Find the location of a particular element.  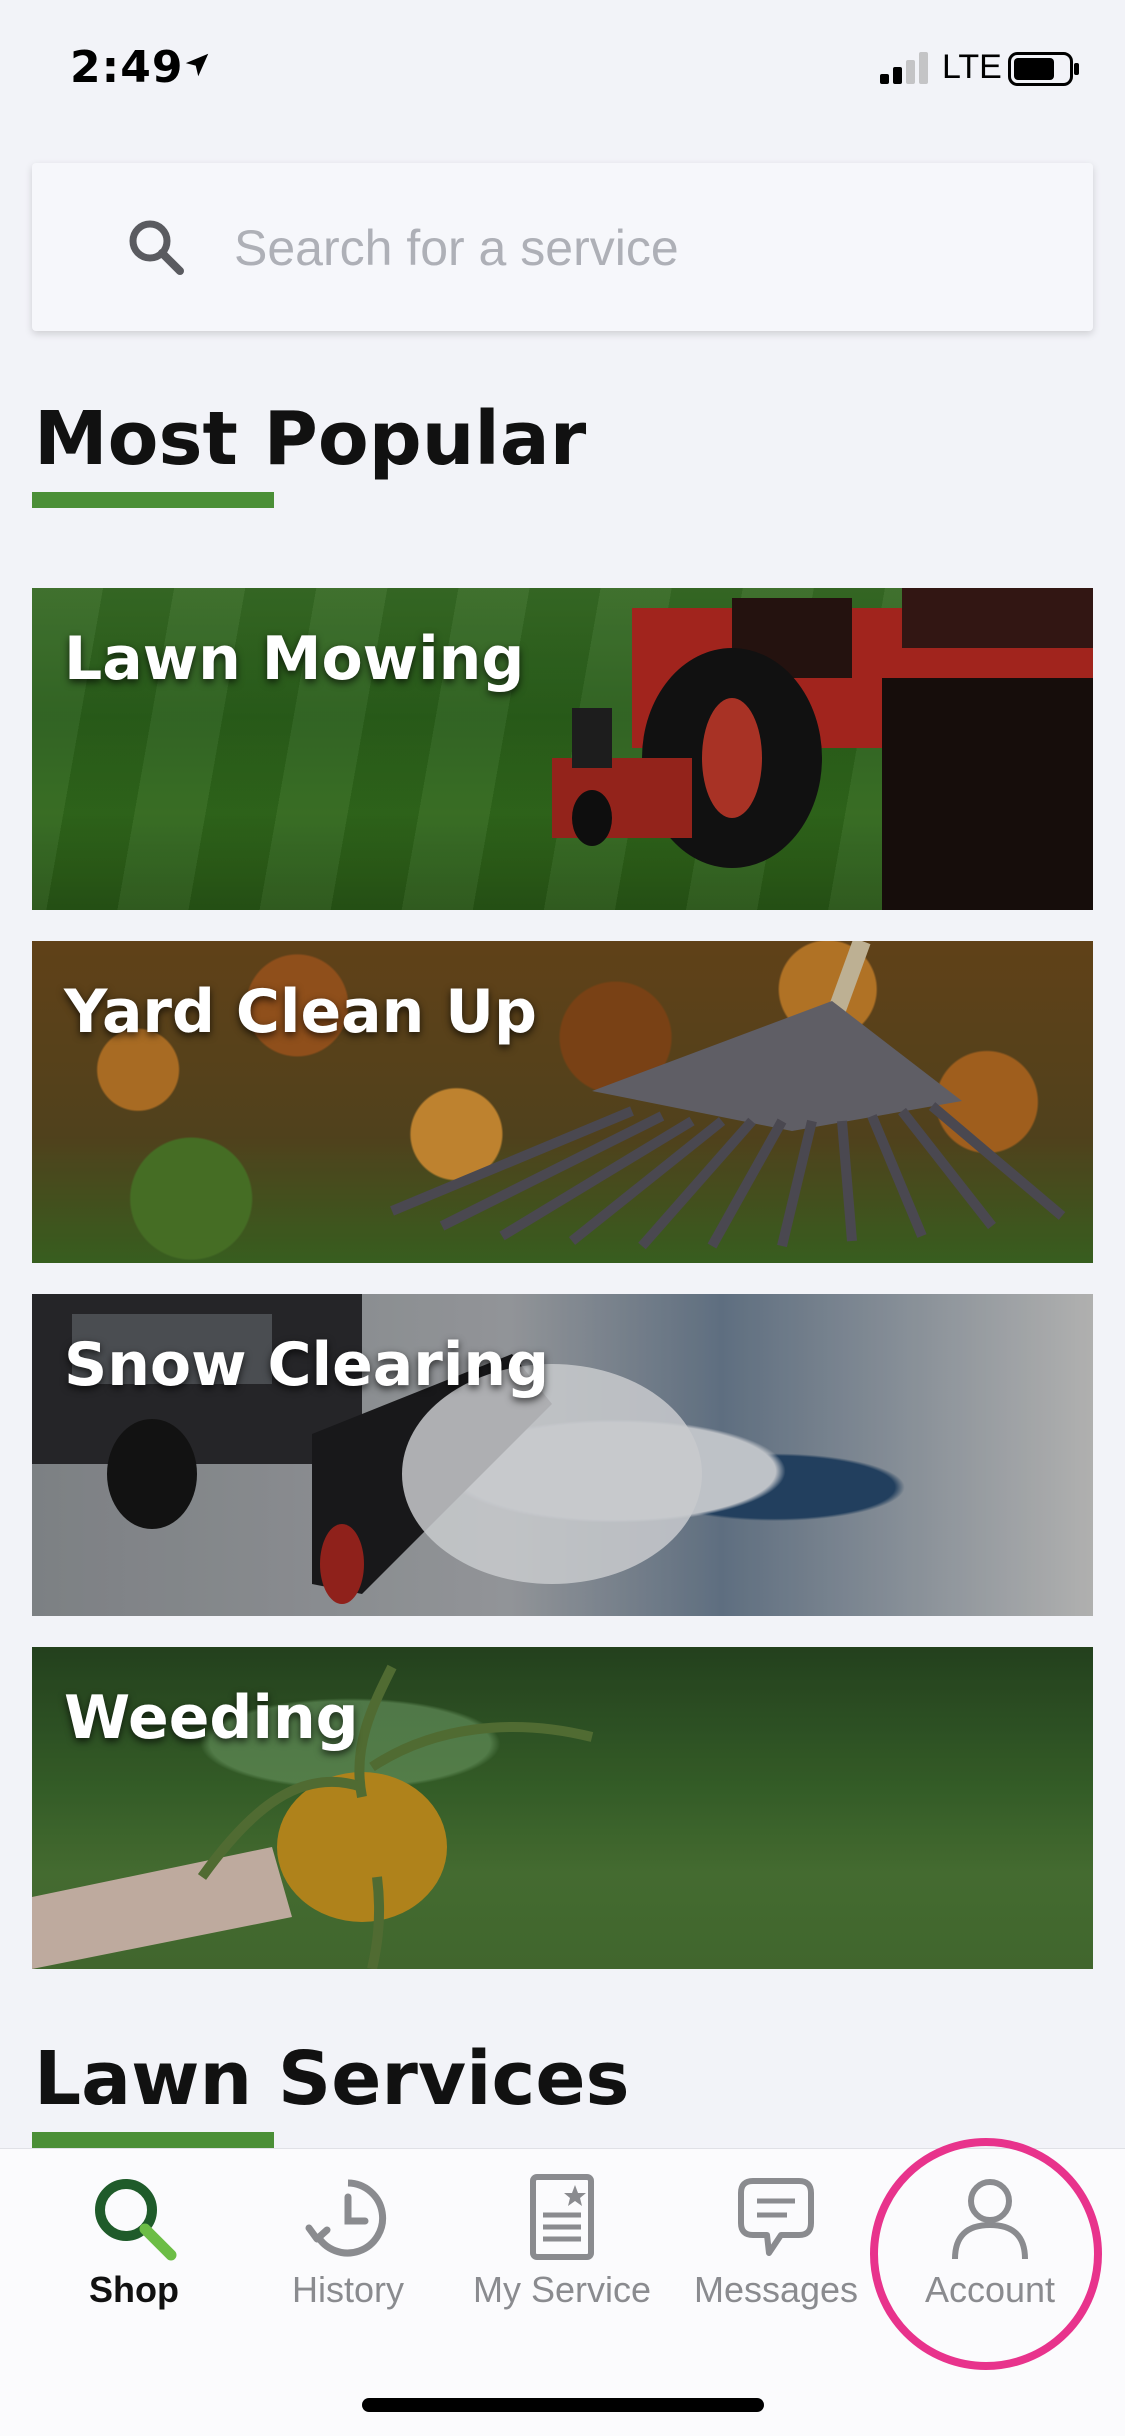

tab-history: History is located at coordinates (348, 2248).